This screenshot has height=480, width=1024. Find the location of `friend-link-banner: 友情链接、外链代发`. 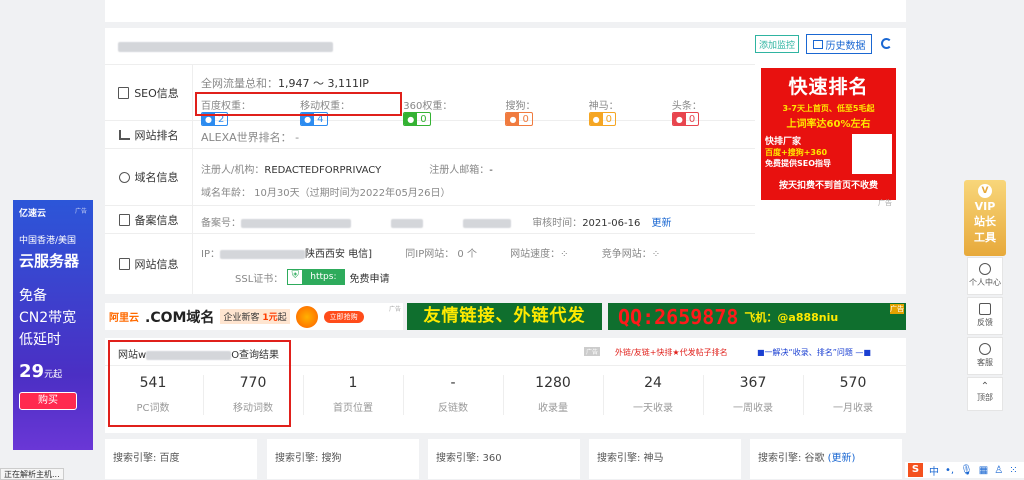

friend-link-banner: 友情链接、外链代发 is located at coordinates (504, 316).